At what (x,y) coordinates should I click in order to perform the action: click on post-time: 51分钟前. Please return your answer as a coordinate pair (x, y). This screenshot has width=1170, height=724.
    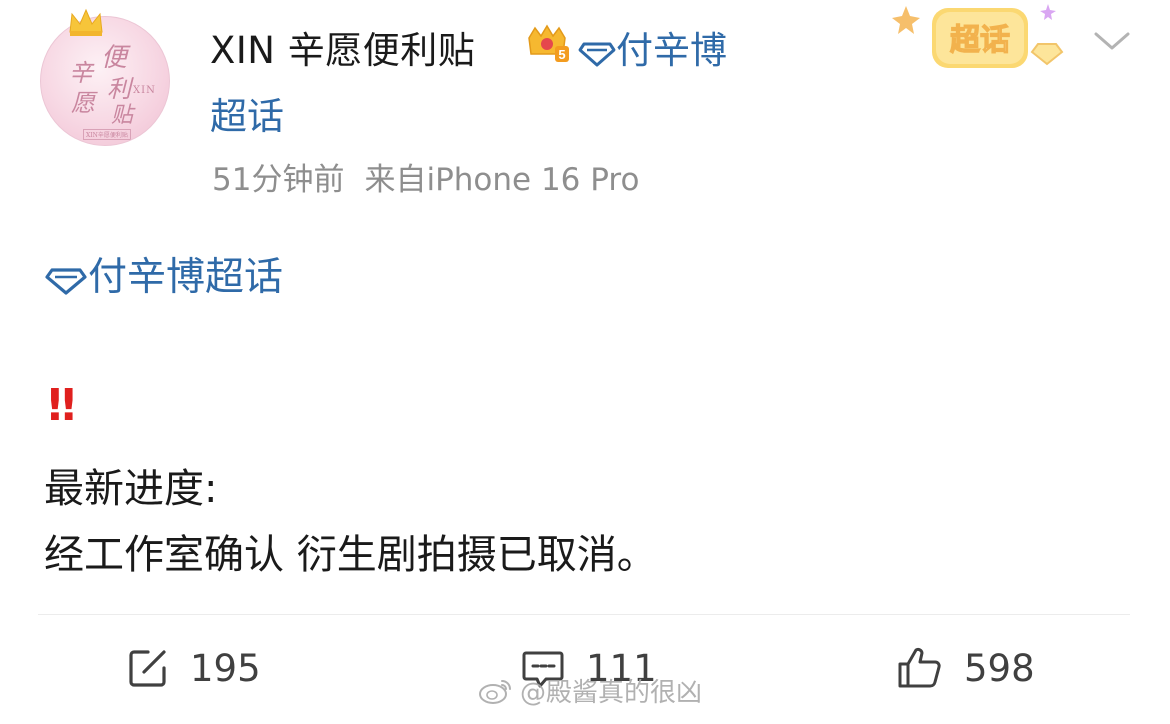
    Looking at the image, I should click on (278, 180).